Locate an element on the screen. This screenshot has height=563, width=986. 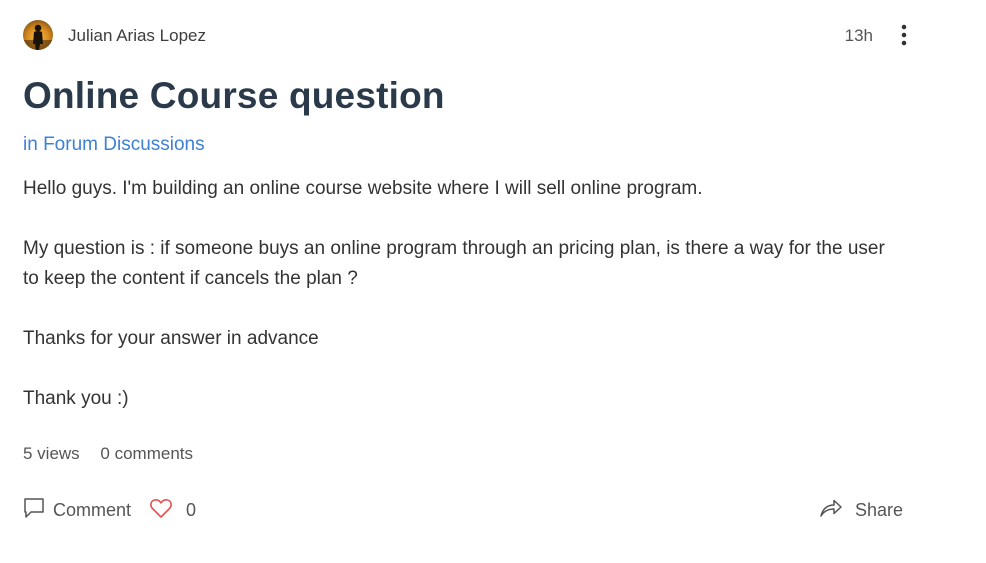
comment-button: Comment is located at coordinates (77, 510).